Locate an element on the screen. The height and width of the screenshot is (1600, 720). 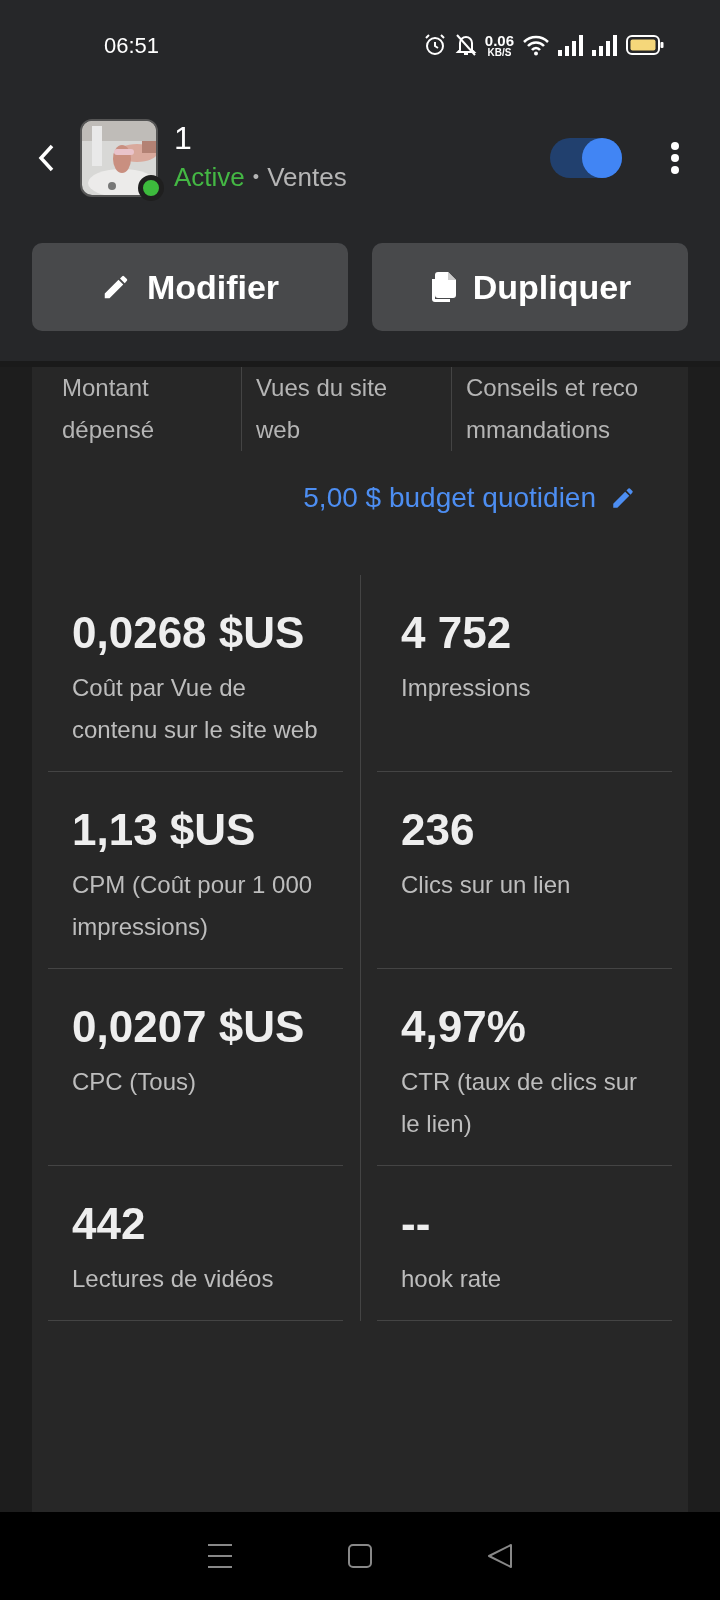
home-icon is located at coordinates (360, 1556).